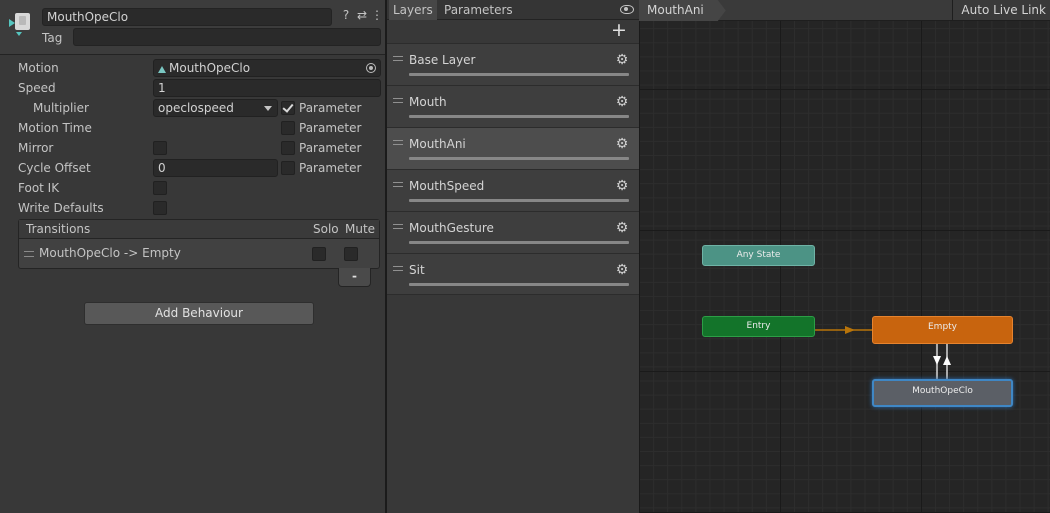 This screenshot has width=1050, height=513. Describe the element at coordinates (330, 168) in the screenshot. I see `cycle-offset-parameter-label: Parameter` at that location.